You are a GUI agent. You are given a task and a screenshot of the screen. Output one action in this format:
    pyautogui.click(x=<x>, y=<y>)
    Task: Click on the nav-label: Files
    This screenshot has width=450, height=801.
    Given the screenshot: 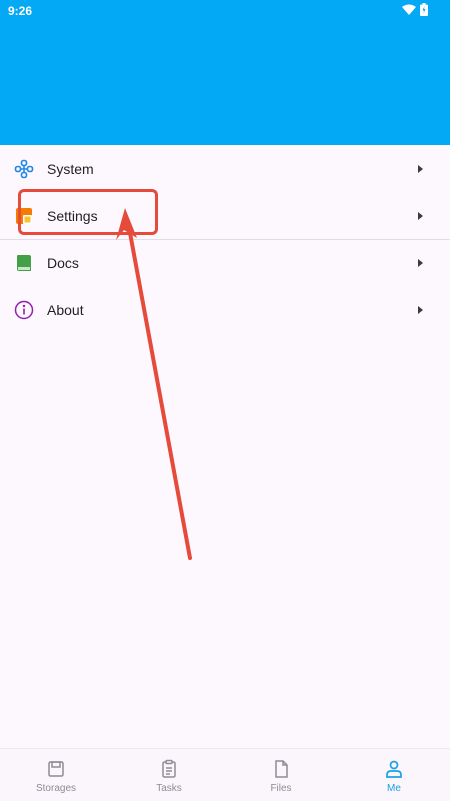 What is the action you would take?
    pyautogui.click(x=281, y=788)
    